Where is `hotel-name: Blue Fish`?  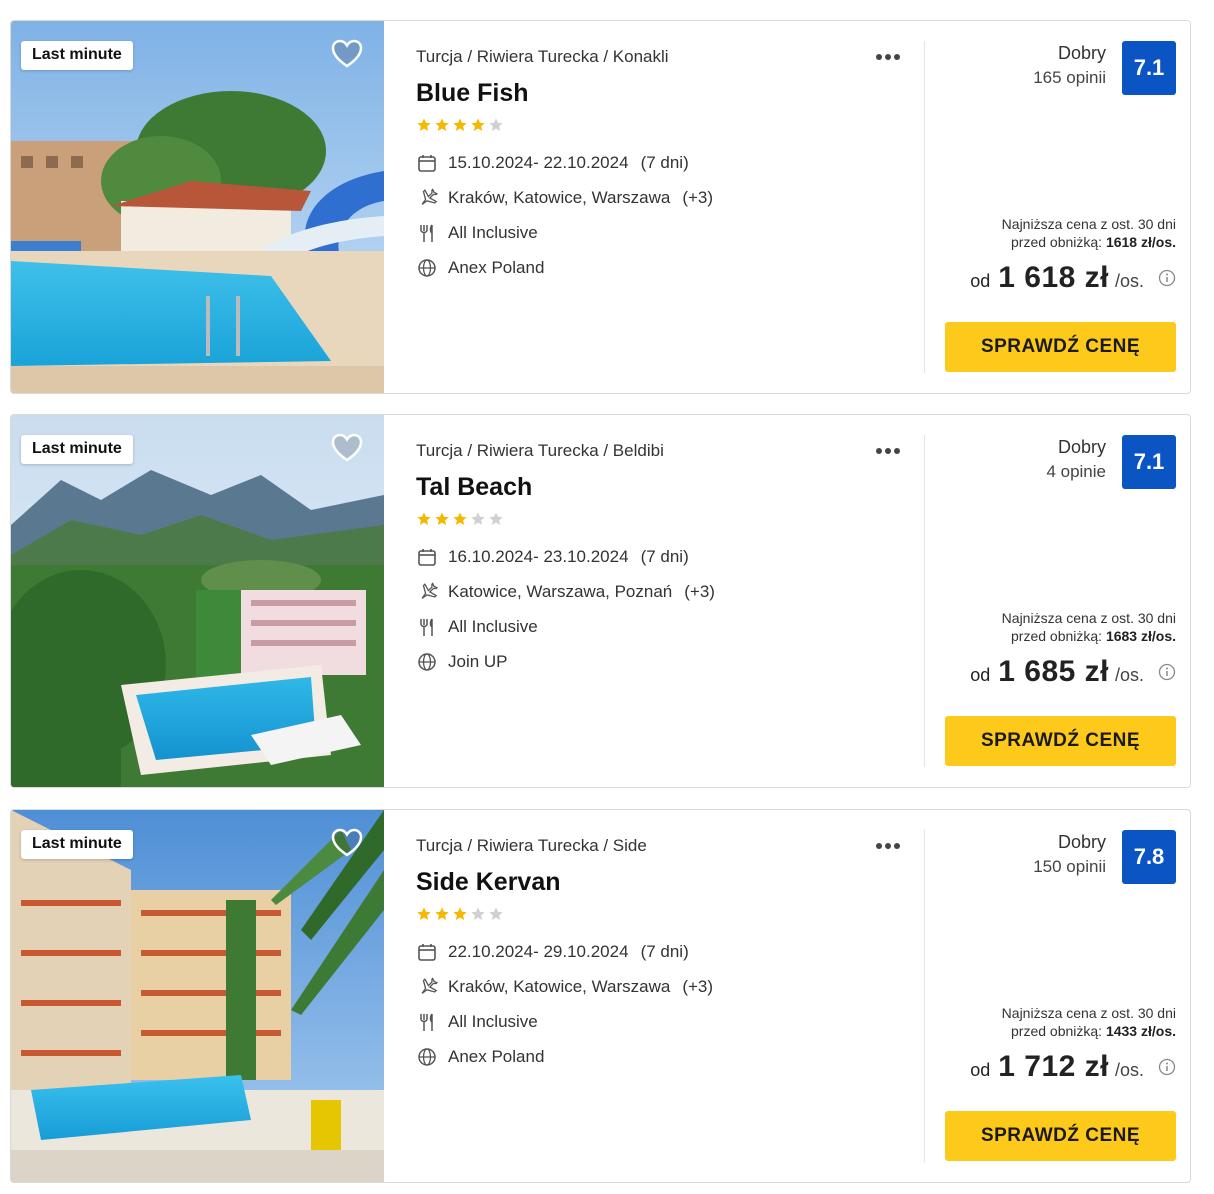
hotel-name: Blue Fish is located at coordinates (472, 93).